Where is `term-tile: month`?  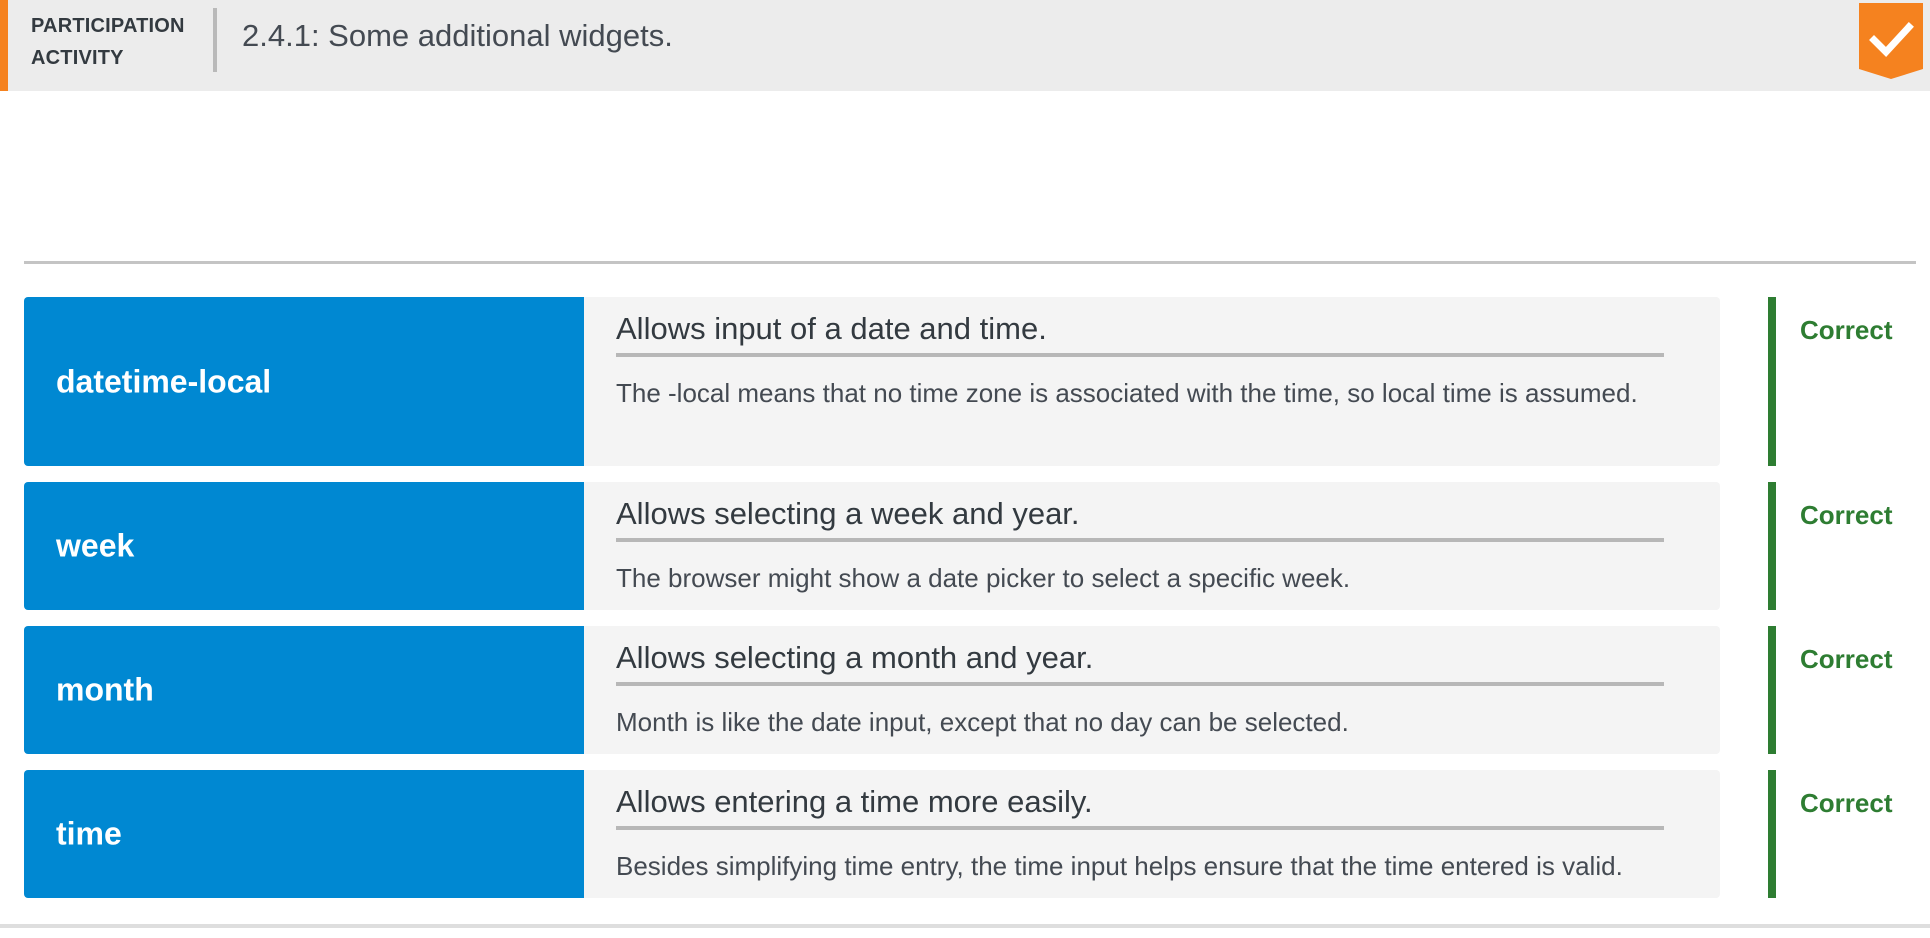 term-tile: month is located at coordinates (304, 690).